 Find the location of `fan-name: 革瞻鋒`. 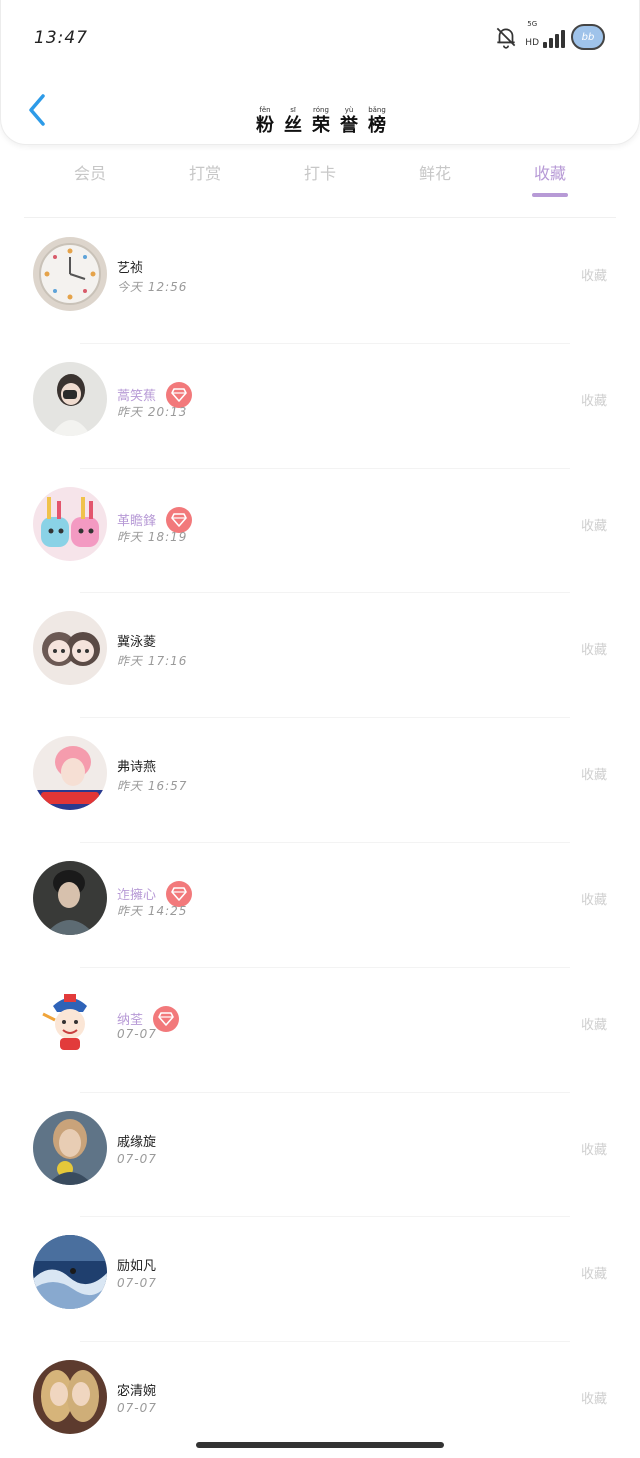

fan-name: 革瞻鋒 is located at coordinates (137, 522).